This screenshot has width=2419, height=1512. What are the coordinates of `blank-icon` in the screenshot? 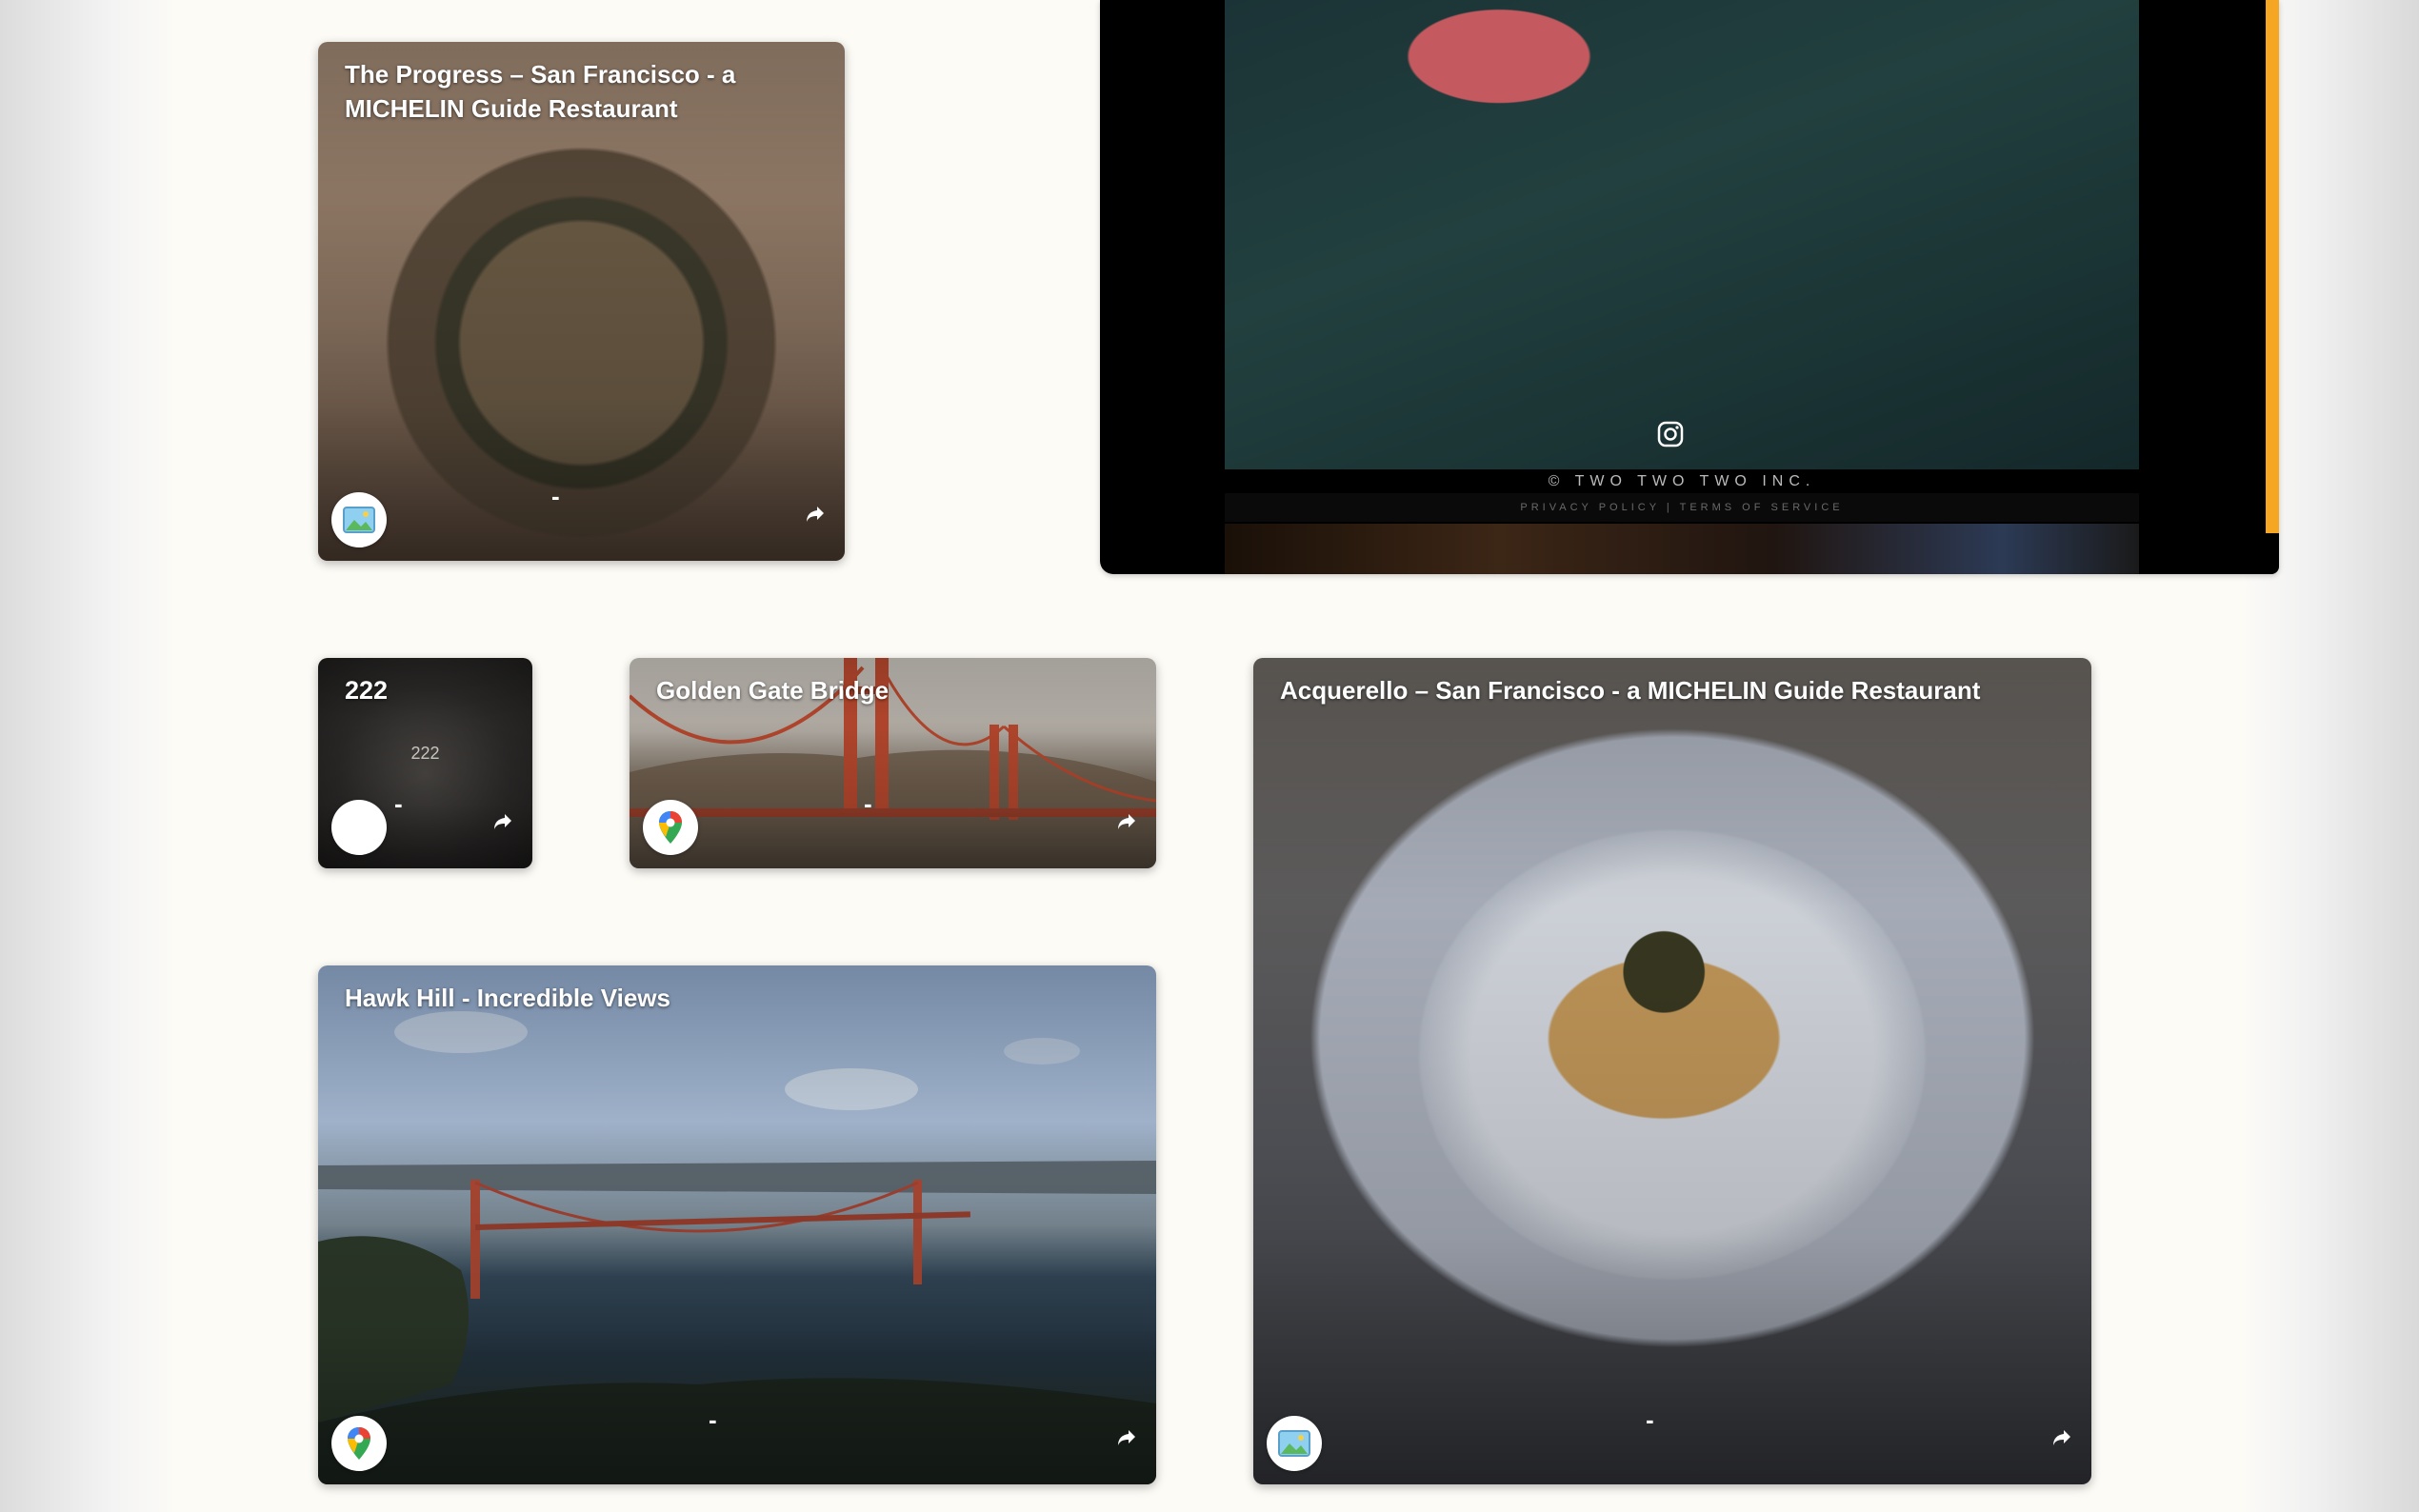 It's located at (359, 827).